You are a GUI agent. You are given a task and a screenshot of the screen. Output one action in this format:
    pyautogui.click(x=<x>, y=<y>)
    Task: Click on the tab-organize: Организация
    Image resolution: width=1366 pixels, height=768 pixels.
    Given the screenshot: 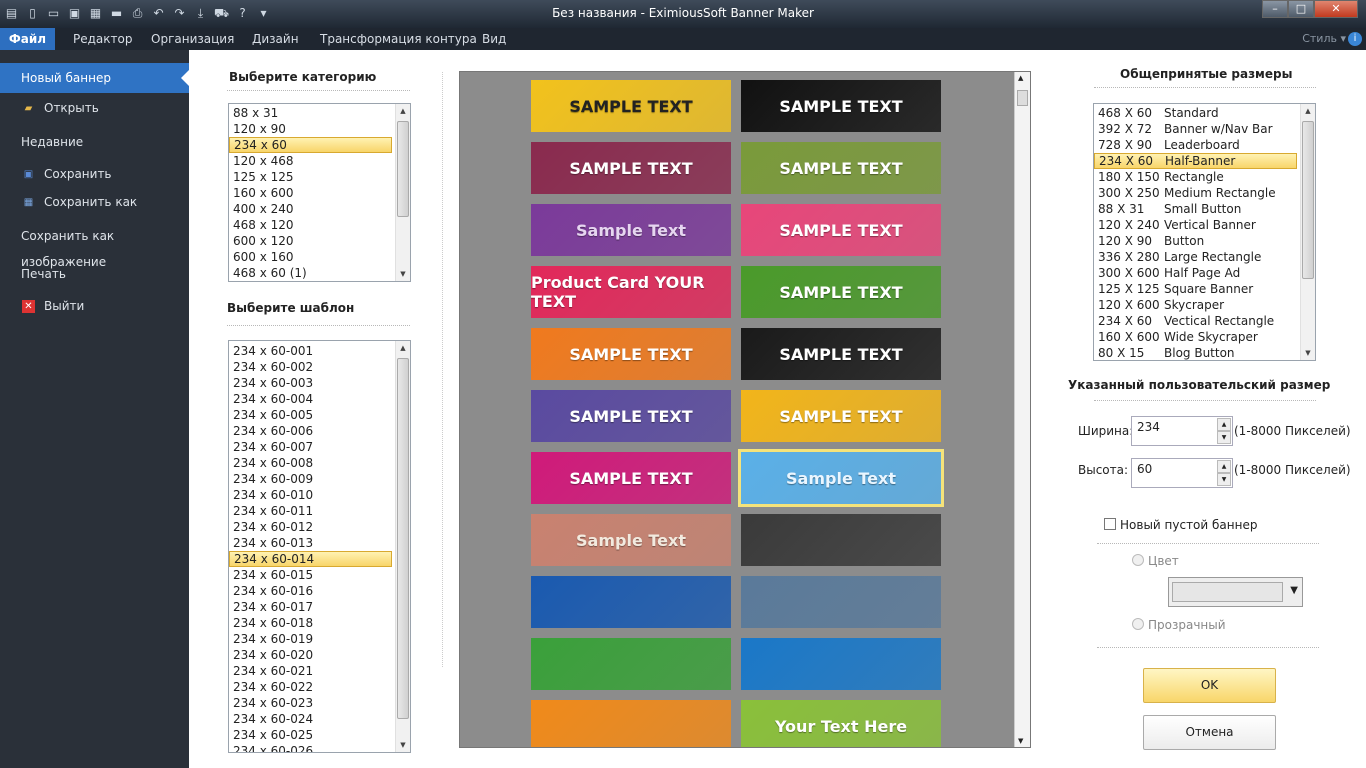 What is the action you would take?
    pyautogui.click(x=192, y=39)
    